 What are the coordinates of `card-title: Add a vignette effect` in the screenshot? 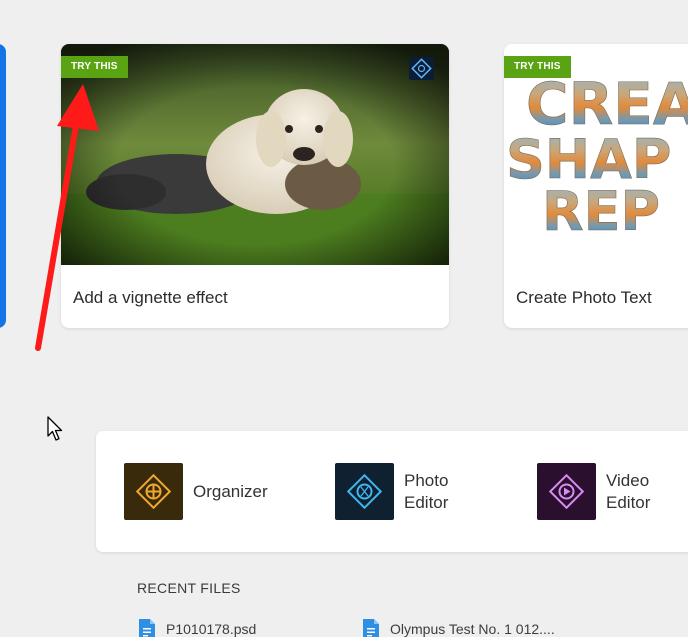 It's located at (150, 297).